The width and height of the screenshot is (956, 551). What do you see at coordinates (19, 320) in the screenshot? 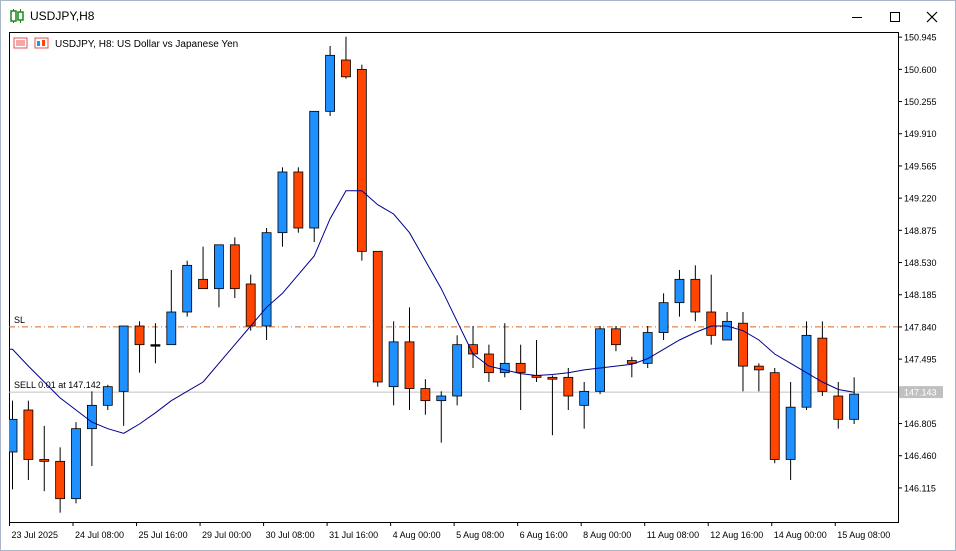
I see `stop-loss-label: SL` at bounding box center [19, 320].